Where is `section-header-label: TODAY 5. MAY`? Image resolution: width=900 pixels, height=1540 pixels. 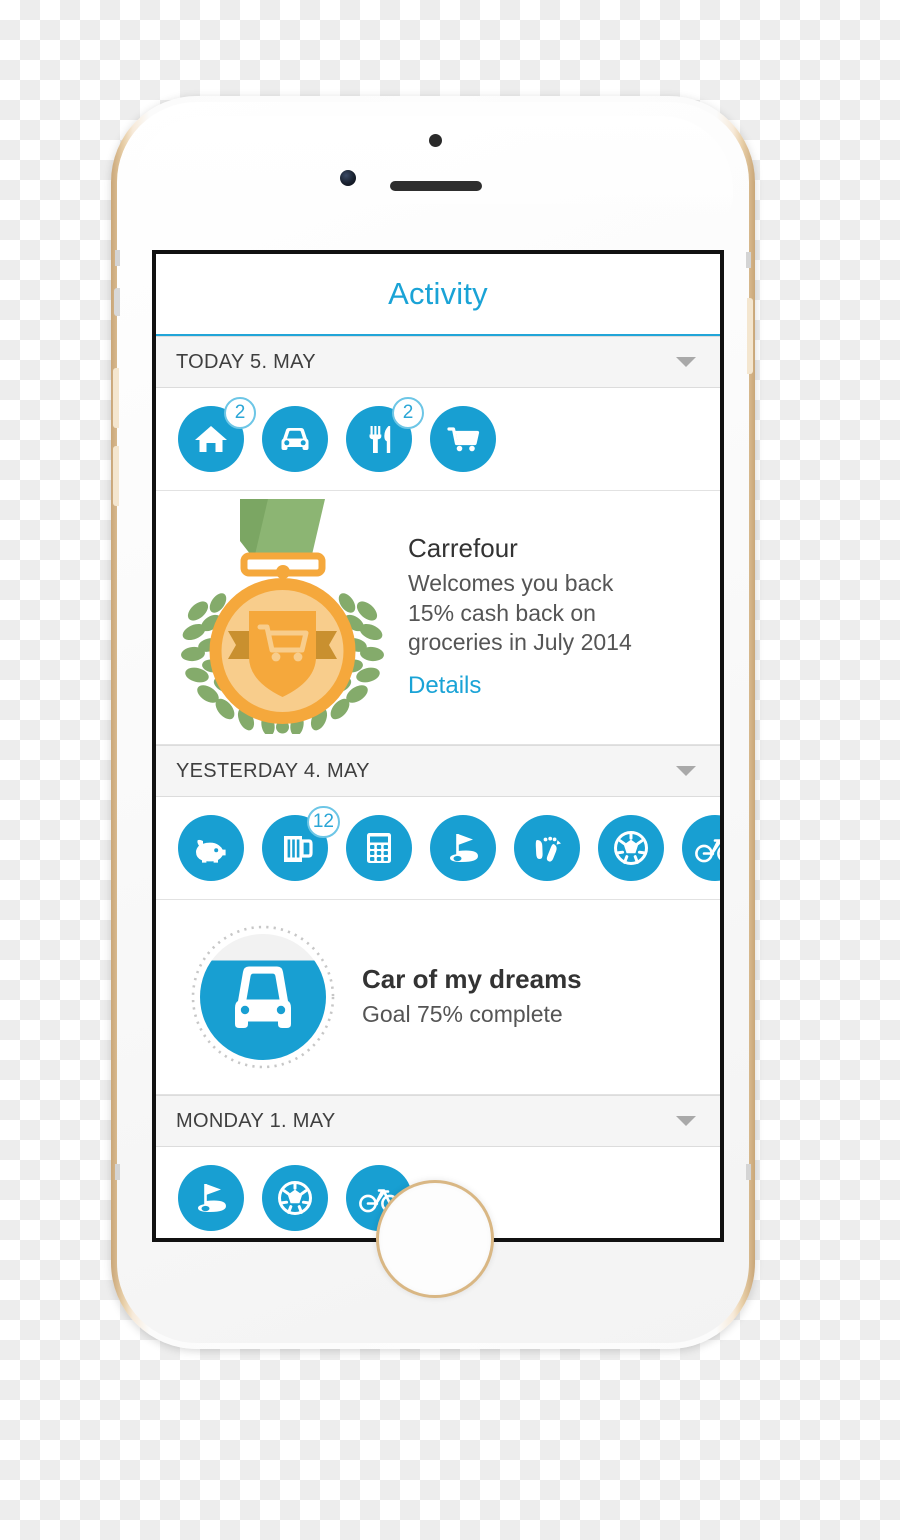 section-header-label: TODAY 5. MAY is located at coordinates (246, 361).